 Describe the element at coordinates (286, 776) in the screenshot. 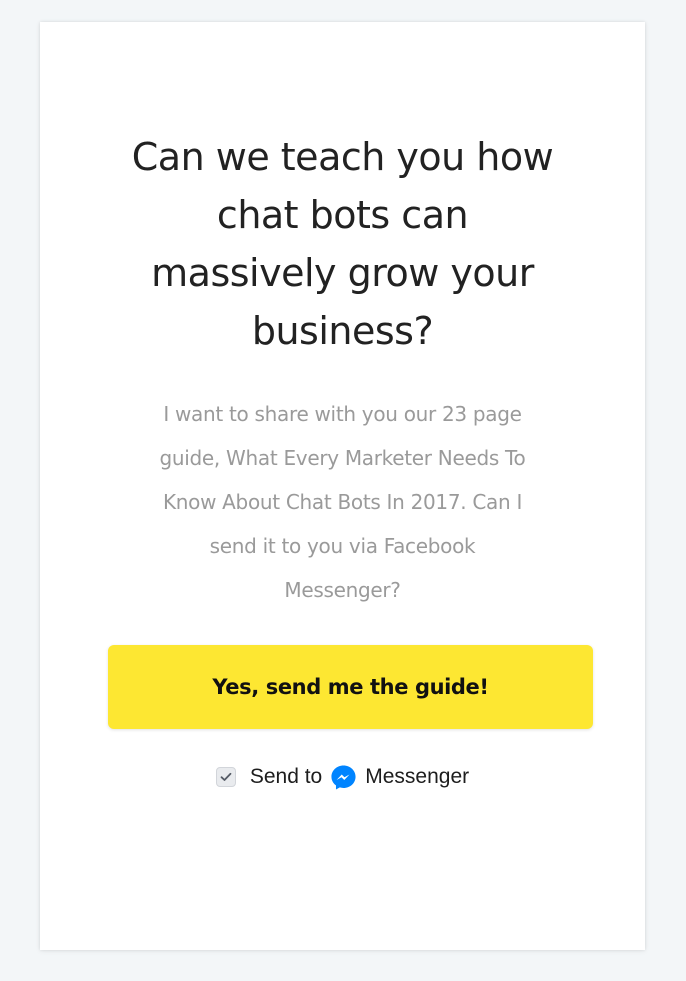

I see `send-to-label: Send to` at that location.